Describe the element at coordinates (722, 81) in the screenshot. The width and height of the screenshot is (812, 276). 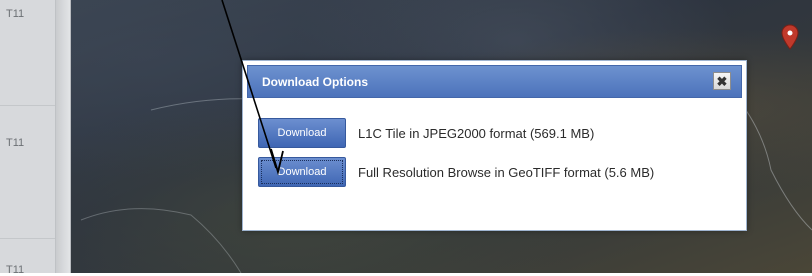
I see `close-icon: ✖` at that location.